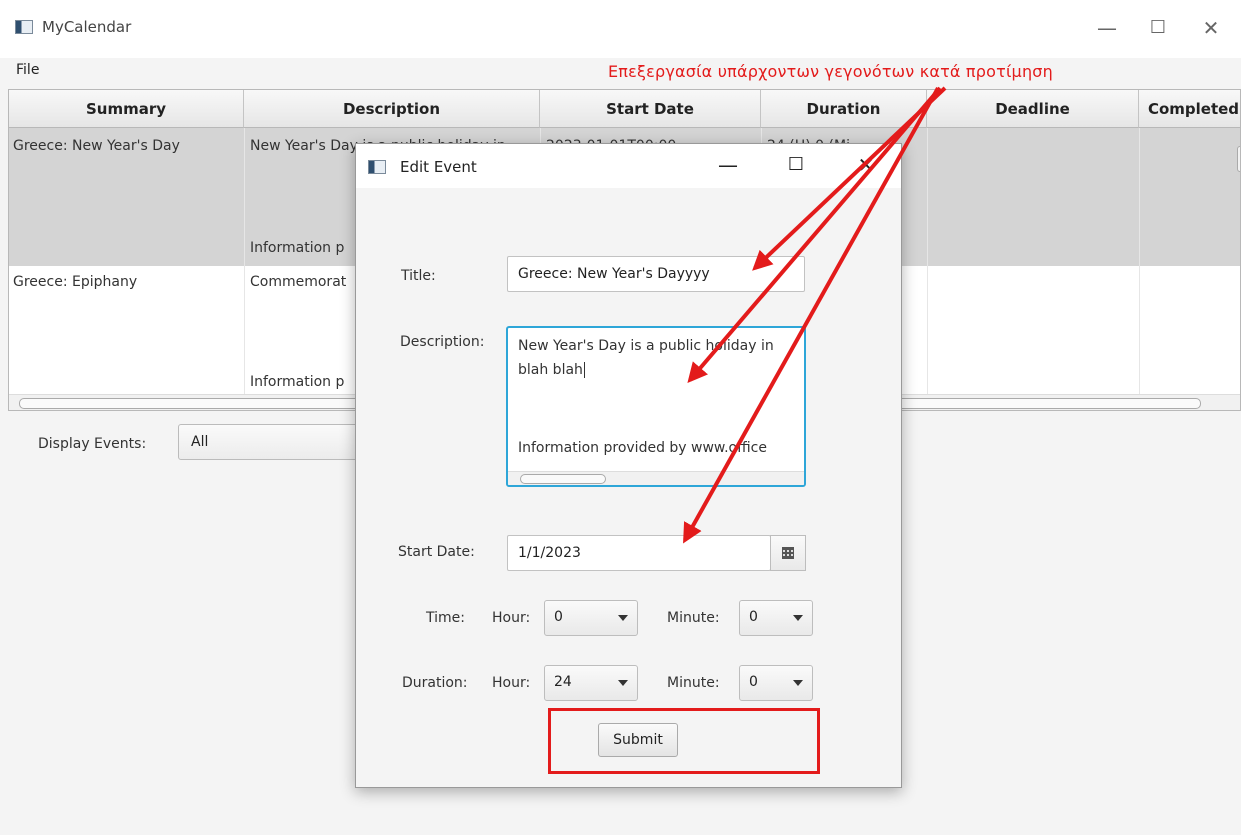 The width and height of the screenshot is (1241, 835). What do you see at coordinates (866, 166) in the screenshot?
I see `dialog-close-button: ✕` at bounding box center [866, 166].